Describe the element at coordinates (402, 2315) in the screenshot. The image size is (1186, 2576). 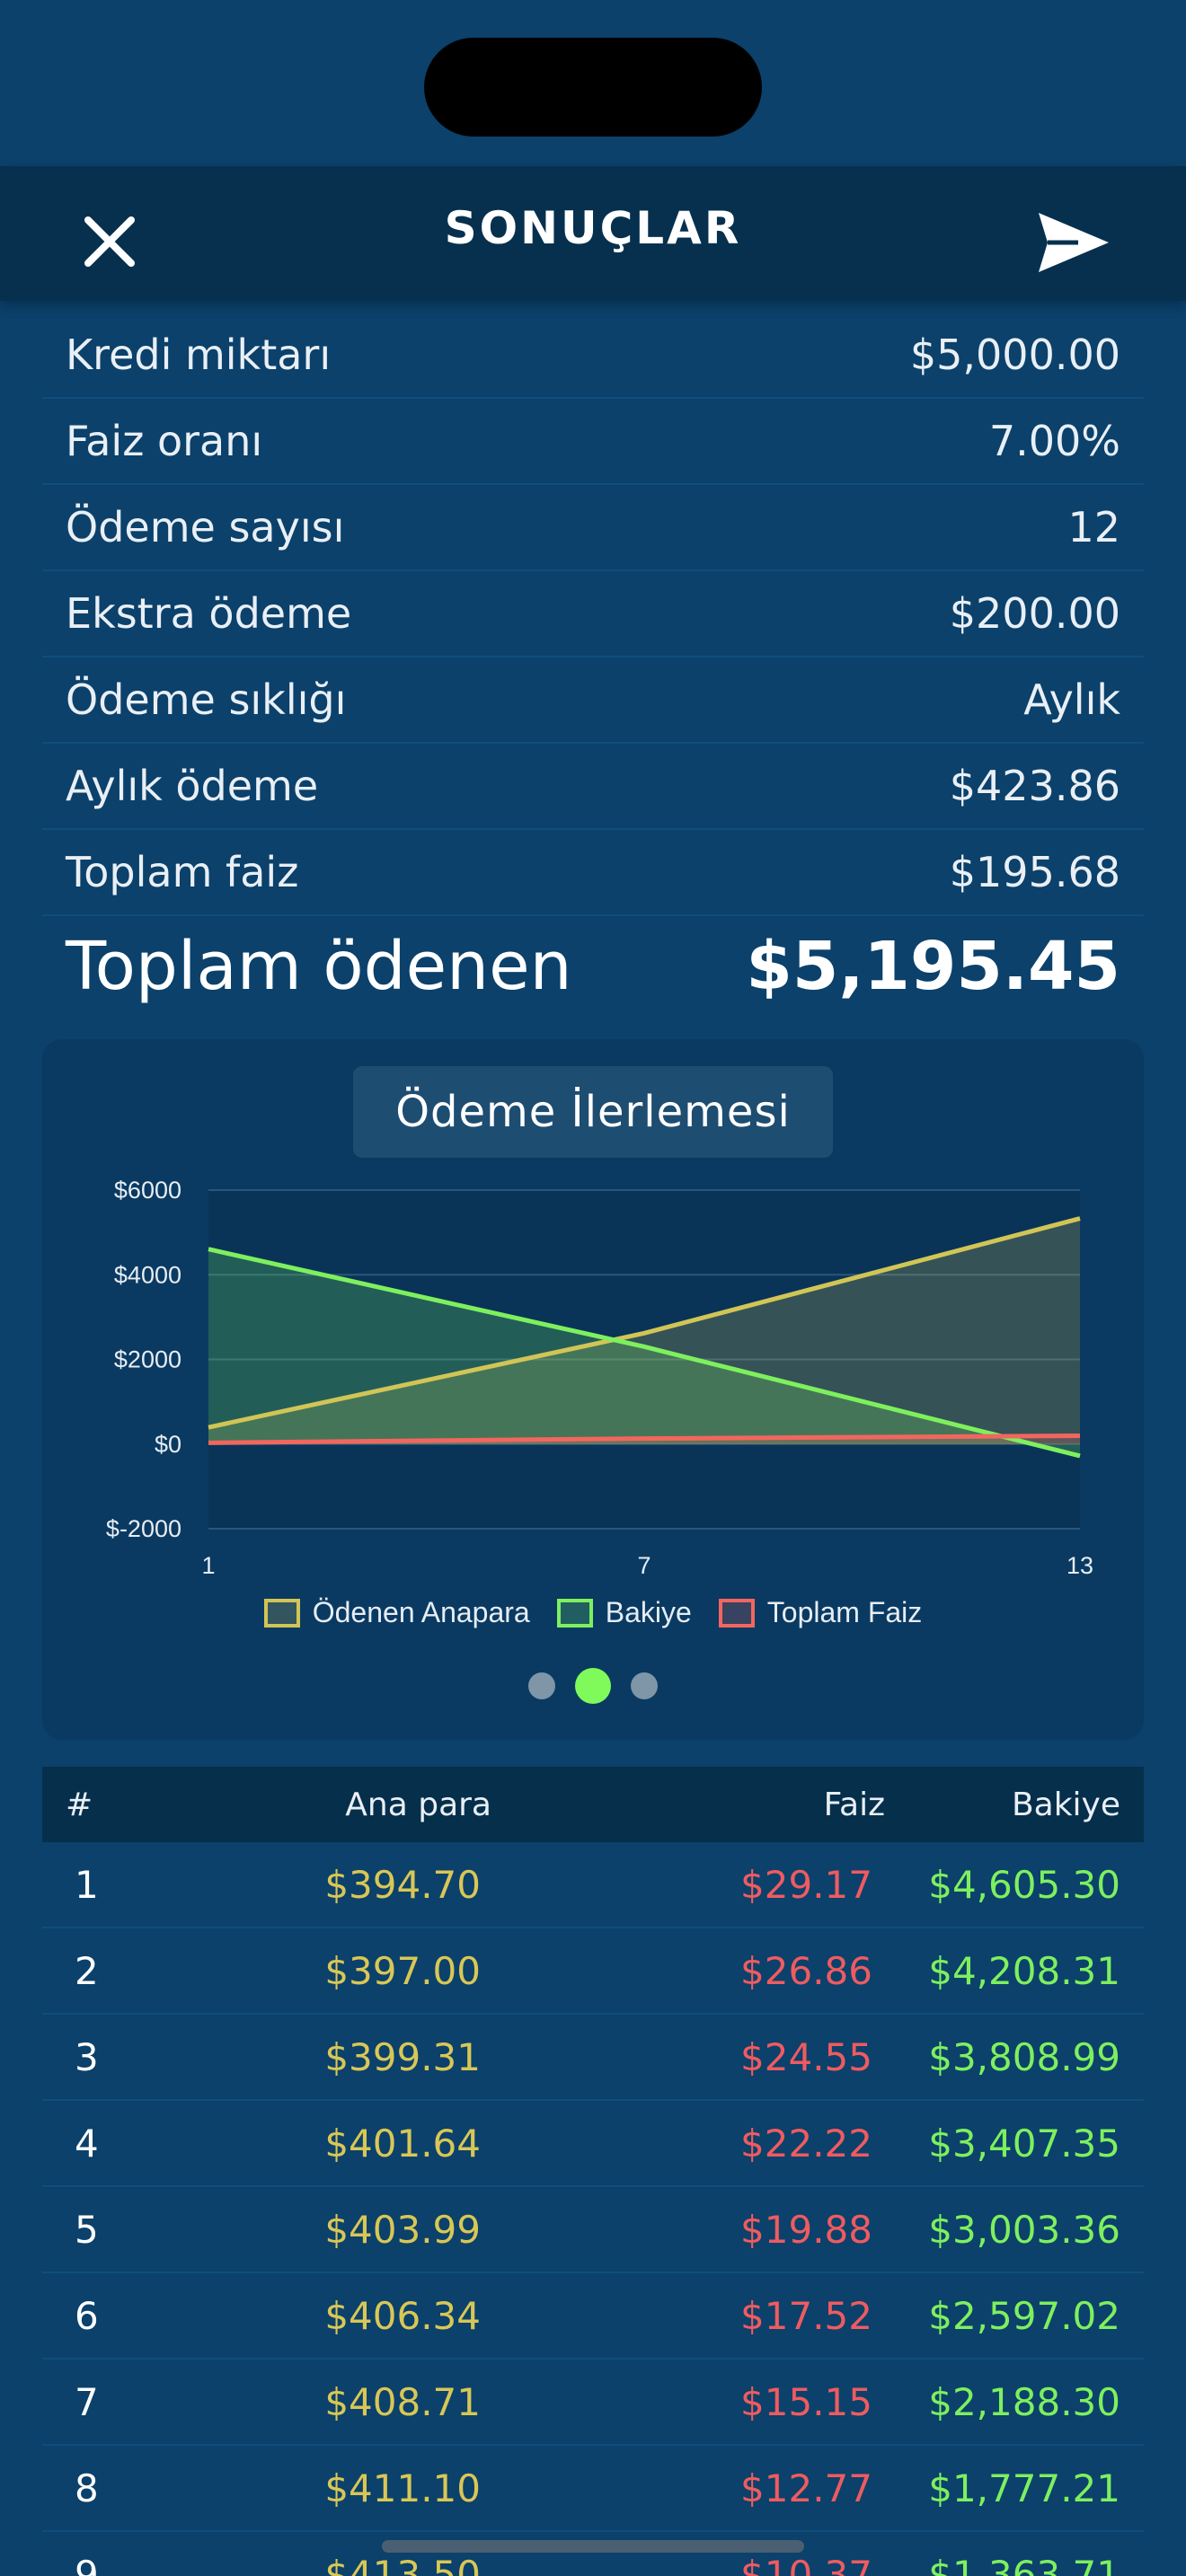
I see `row-principal: $406.34` at that location.